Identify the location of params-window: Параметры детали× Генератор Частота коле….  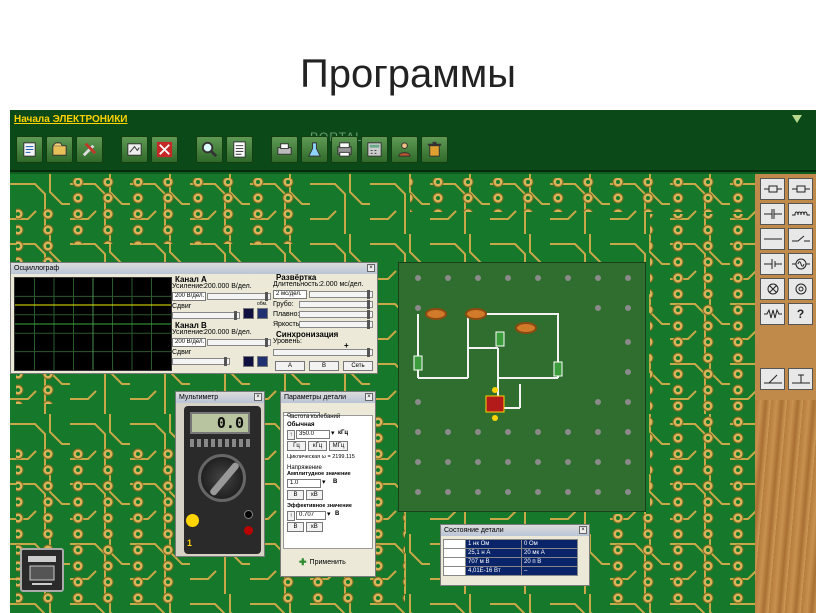
(328, 484).